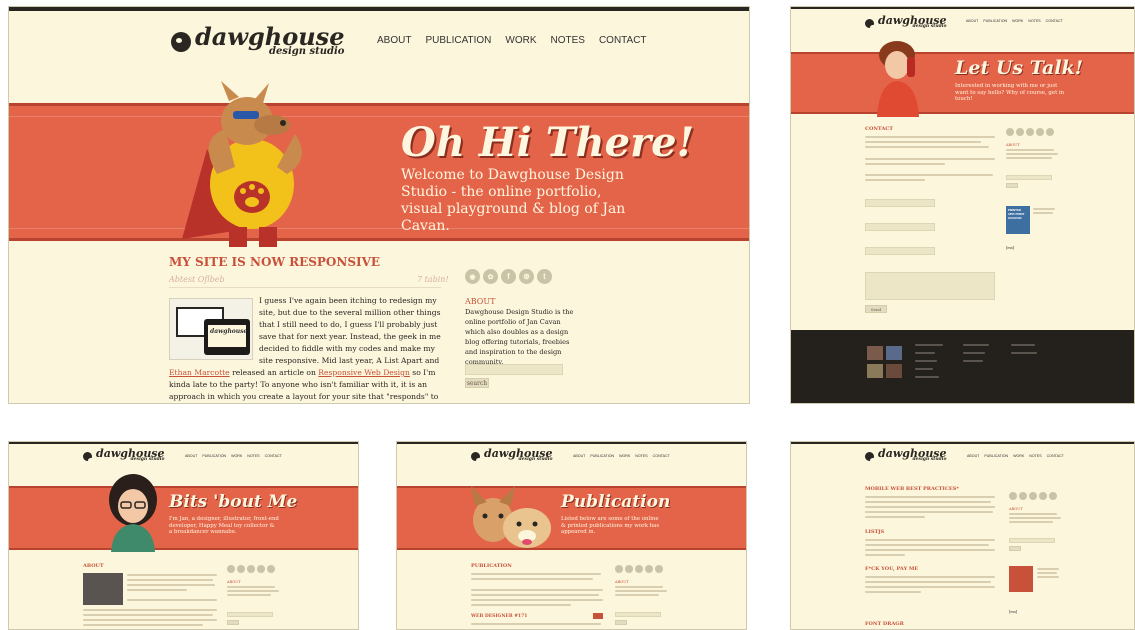 This screenshot has width=1135, height=630. Describe the element at coordinates (623, 40) in the screenshot. I see `nav-contact: CONTACT` at that location.